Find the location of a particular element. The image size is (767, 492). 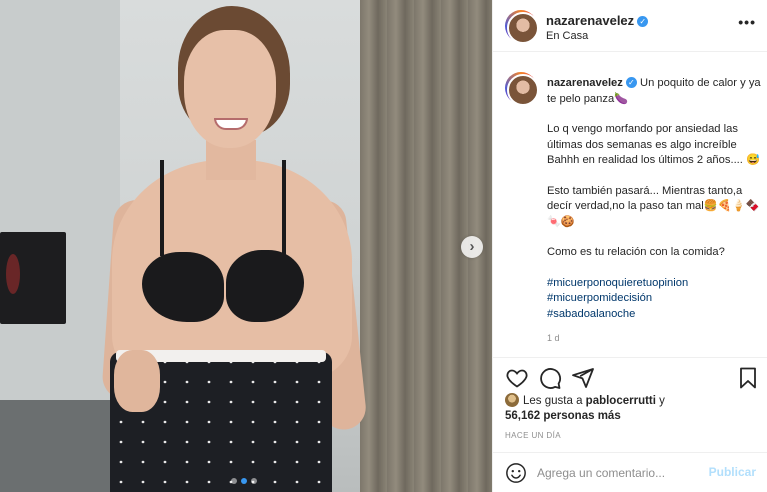

hashtag-link: #micuerpomidecisión is located at coordinates (654, 299).